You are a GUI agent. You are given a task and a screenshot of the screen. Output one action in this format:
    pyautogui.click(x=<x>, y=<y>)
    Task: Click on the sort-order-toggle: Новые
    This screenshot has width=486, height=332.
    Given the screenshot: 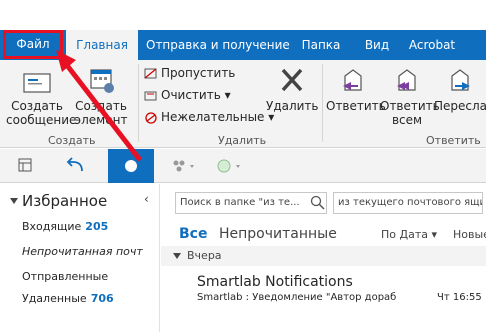 What is the action you would take?
    pyautogui.click(x=469, y=234)
    